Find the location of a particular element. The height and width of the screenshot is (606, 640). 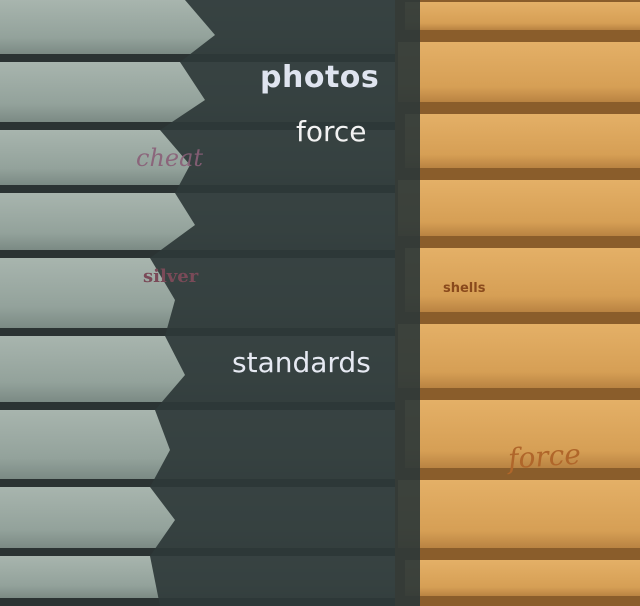

overlay-word-cheat: cheat is located at coordinates (170, 158).